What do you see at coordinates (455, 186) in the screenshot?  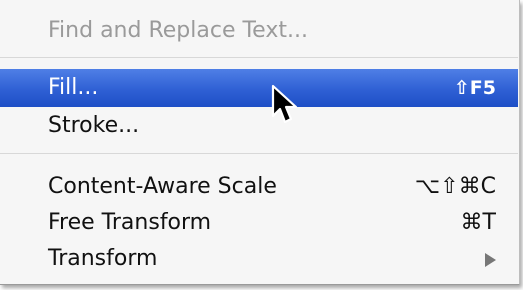 I see `menu-item-shortcut: ⌥⇧⌘C` at bounding box center [455, 186].